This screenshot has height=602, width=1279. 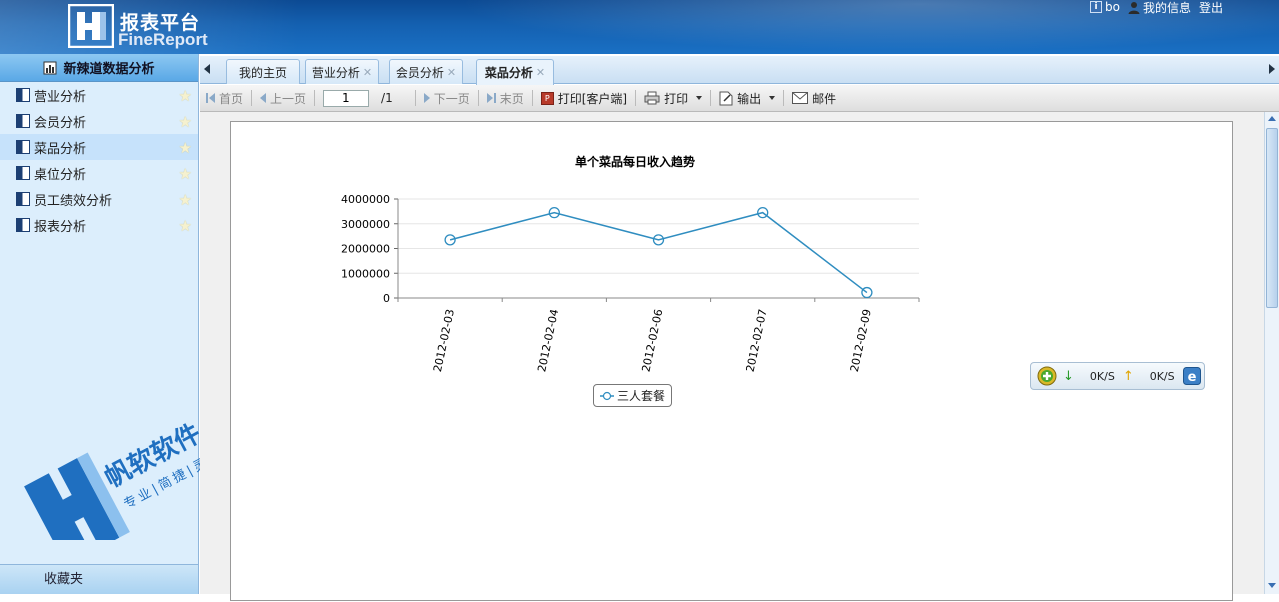 I want to click on x-tick-label: 2012-02-03, so click(x=444, y=340).